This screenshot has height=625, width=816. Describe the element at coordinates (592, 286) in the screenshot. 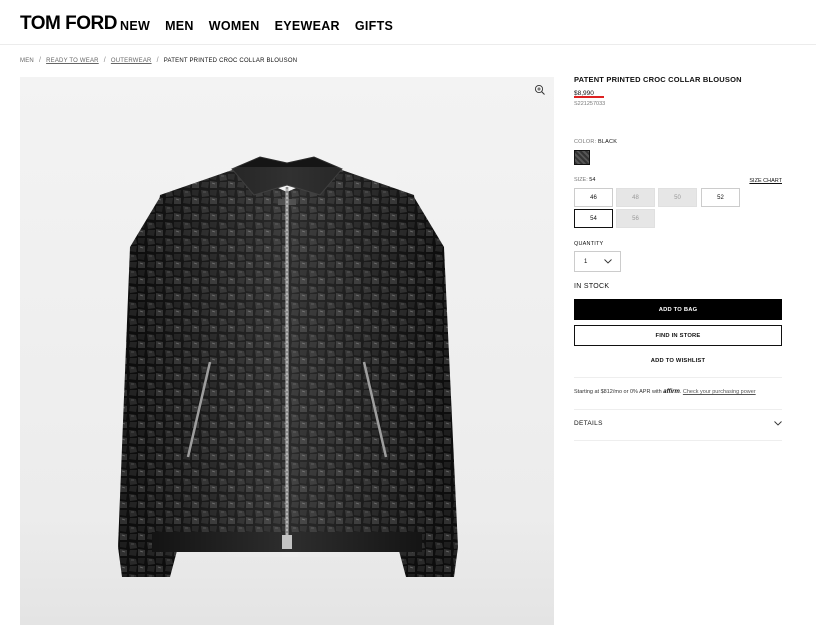

I see `stock-status: IN STOCK` at that location.